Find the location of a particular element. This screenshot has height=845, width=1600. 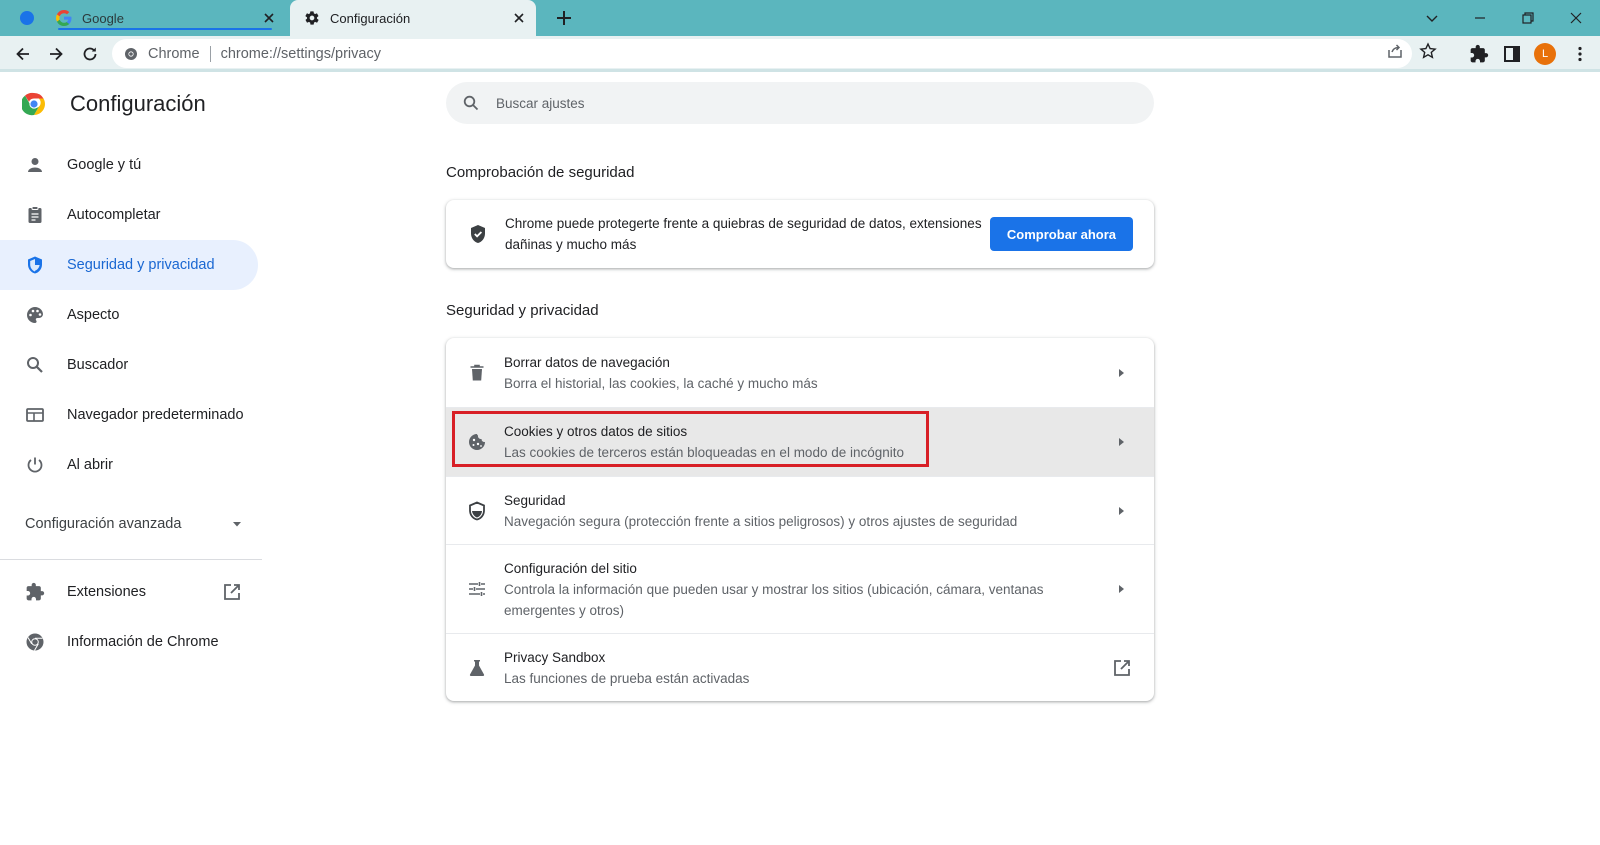

safety-check-heading: Comprobación de seguridad is located at coordinates (540, 172).